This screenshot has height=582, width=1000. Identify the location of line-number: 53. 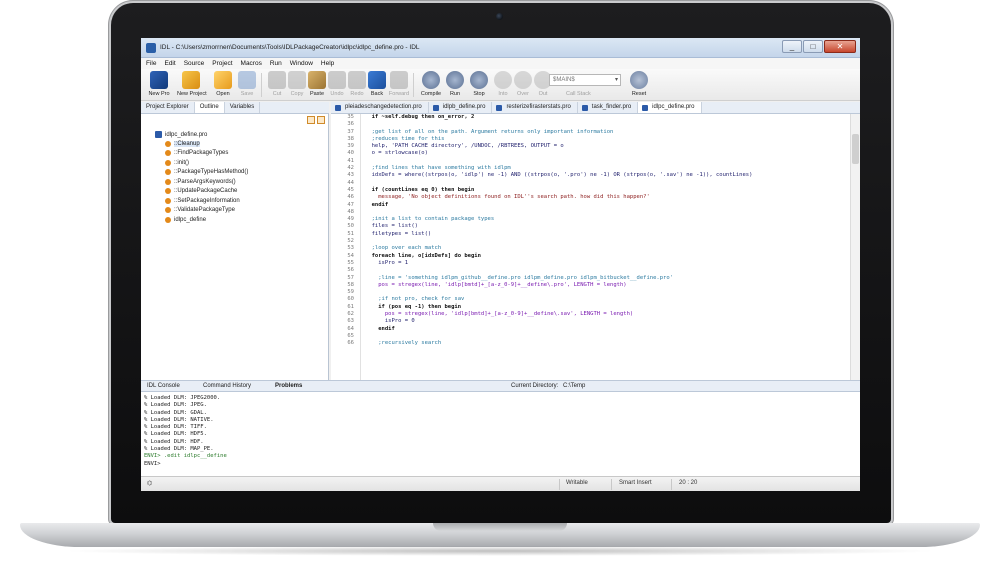
(350, 248).